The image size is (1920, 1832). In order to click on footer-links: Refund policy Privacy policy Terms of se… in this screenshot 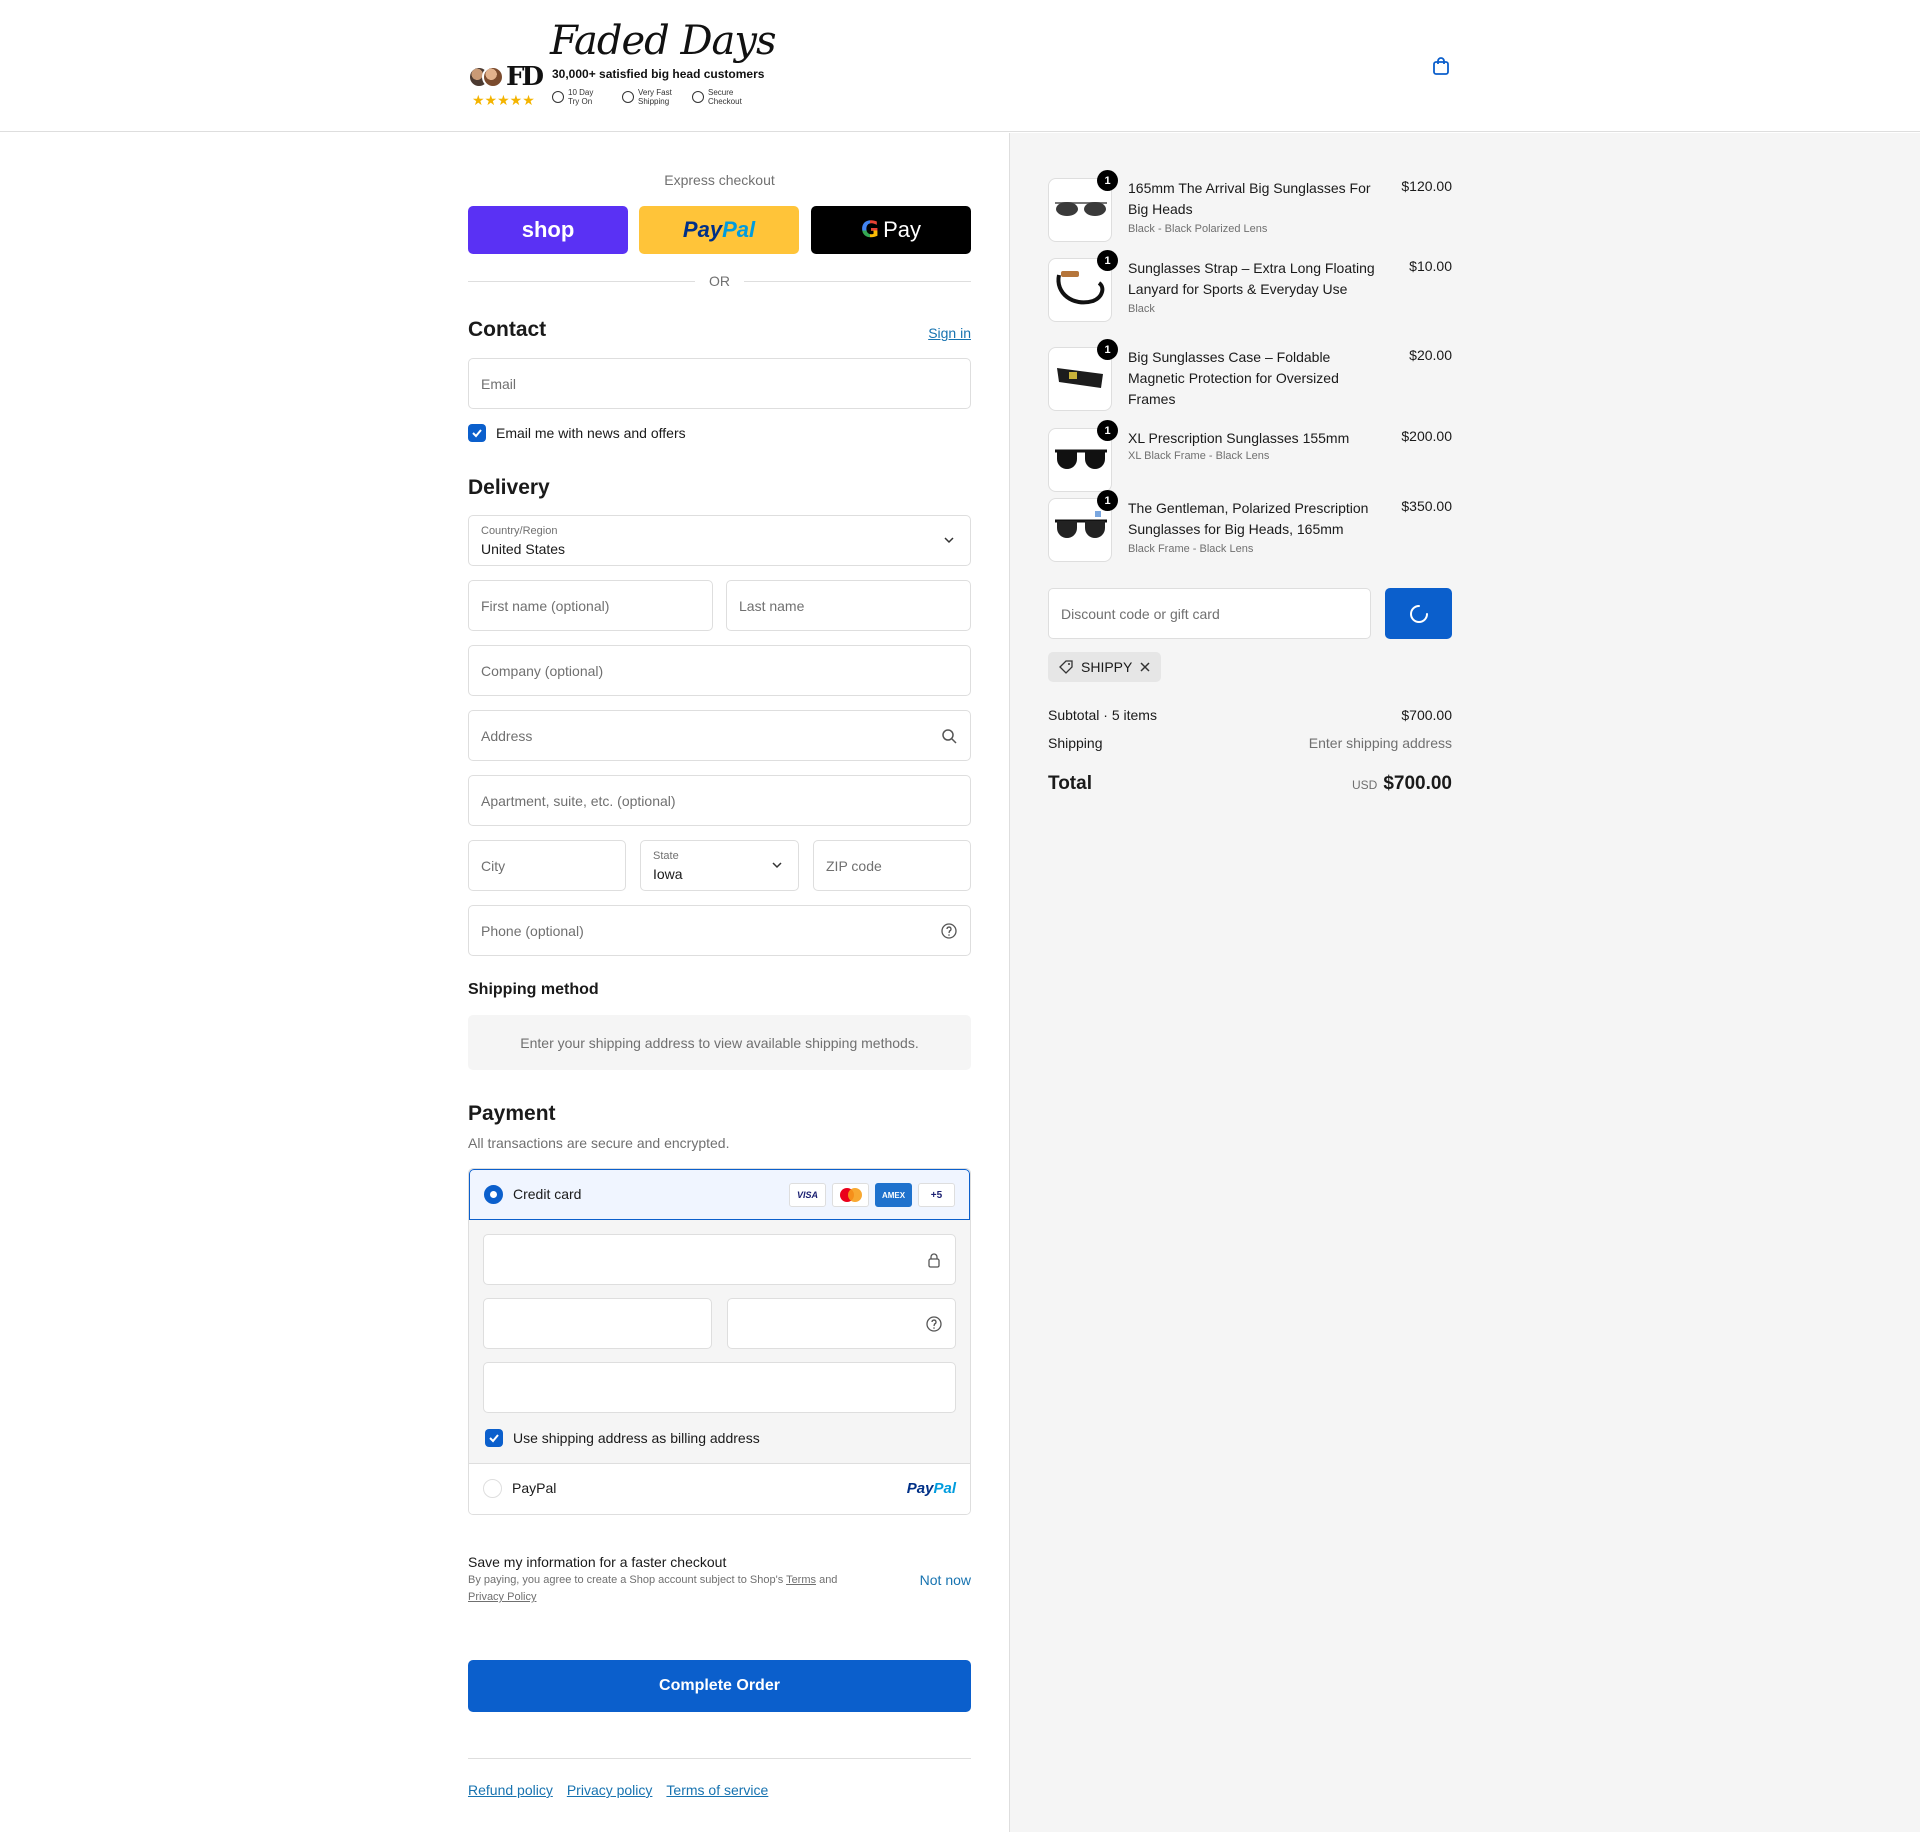, I will do `click(618, 1790)`.